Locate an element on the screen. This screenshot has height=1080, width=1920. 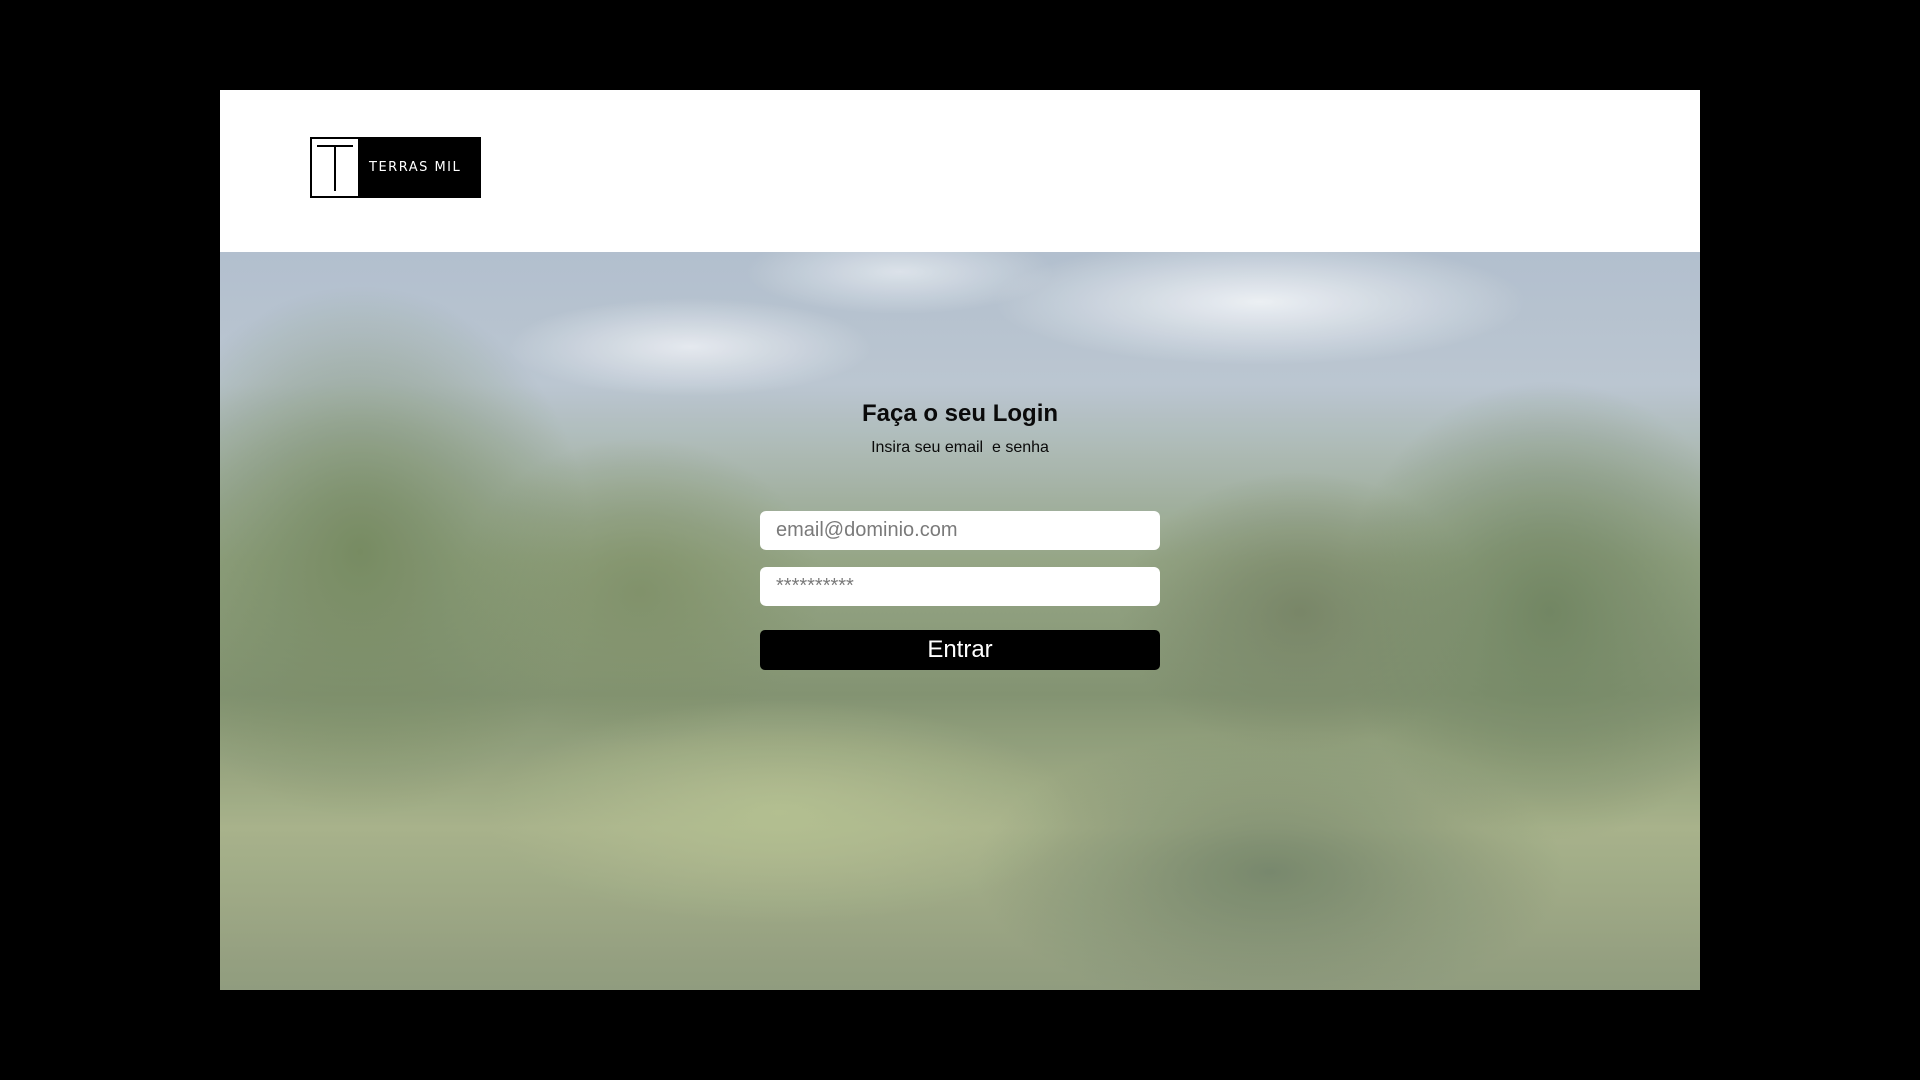
login-subtitle: Insira seu email e senha is located at coordinates (960, 447).